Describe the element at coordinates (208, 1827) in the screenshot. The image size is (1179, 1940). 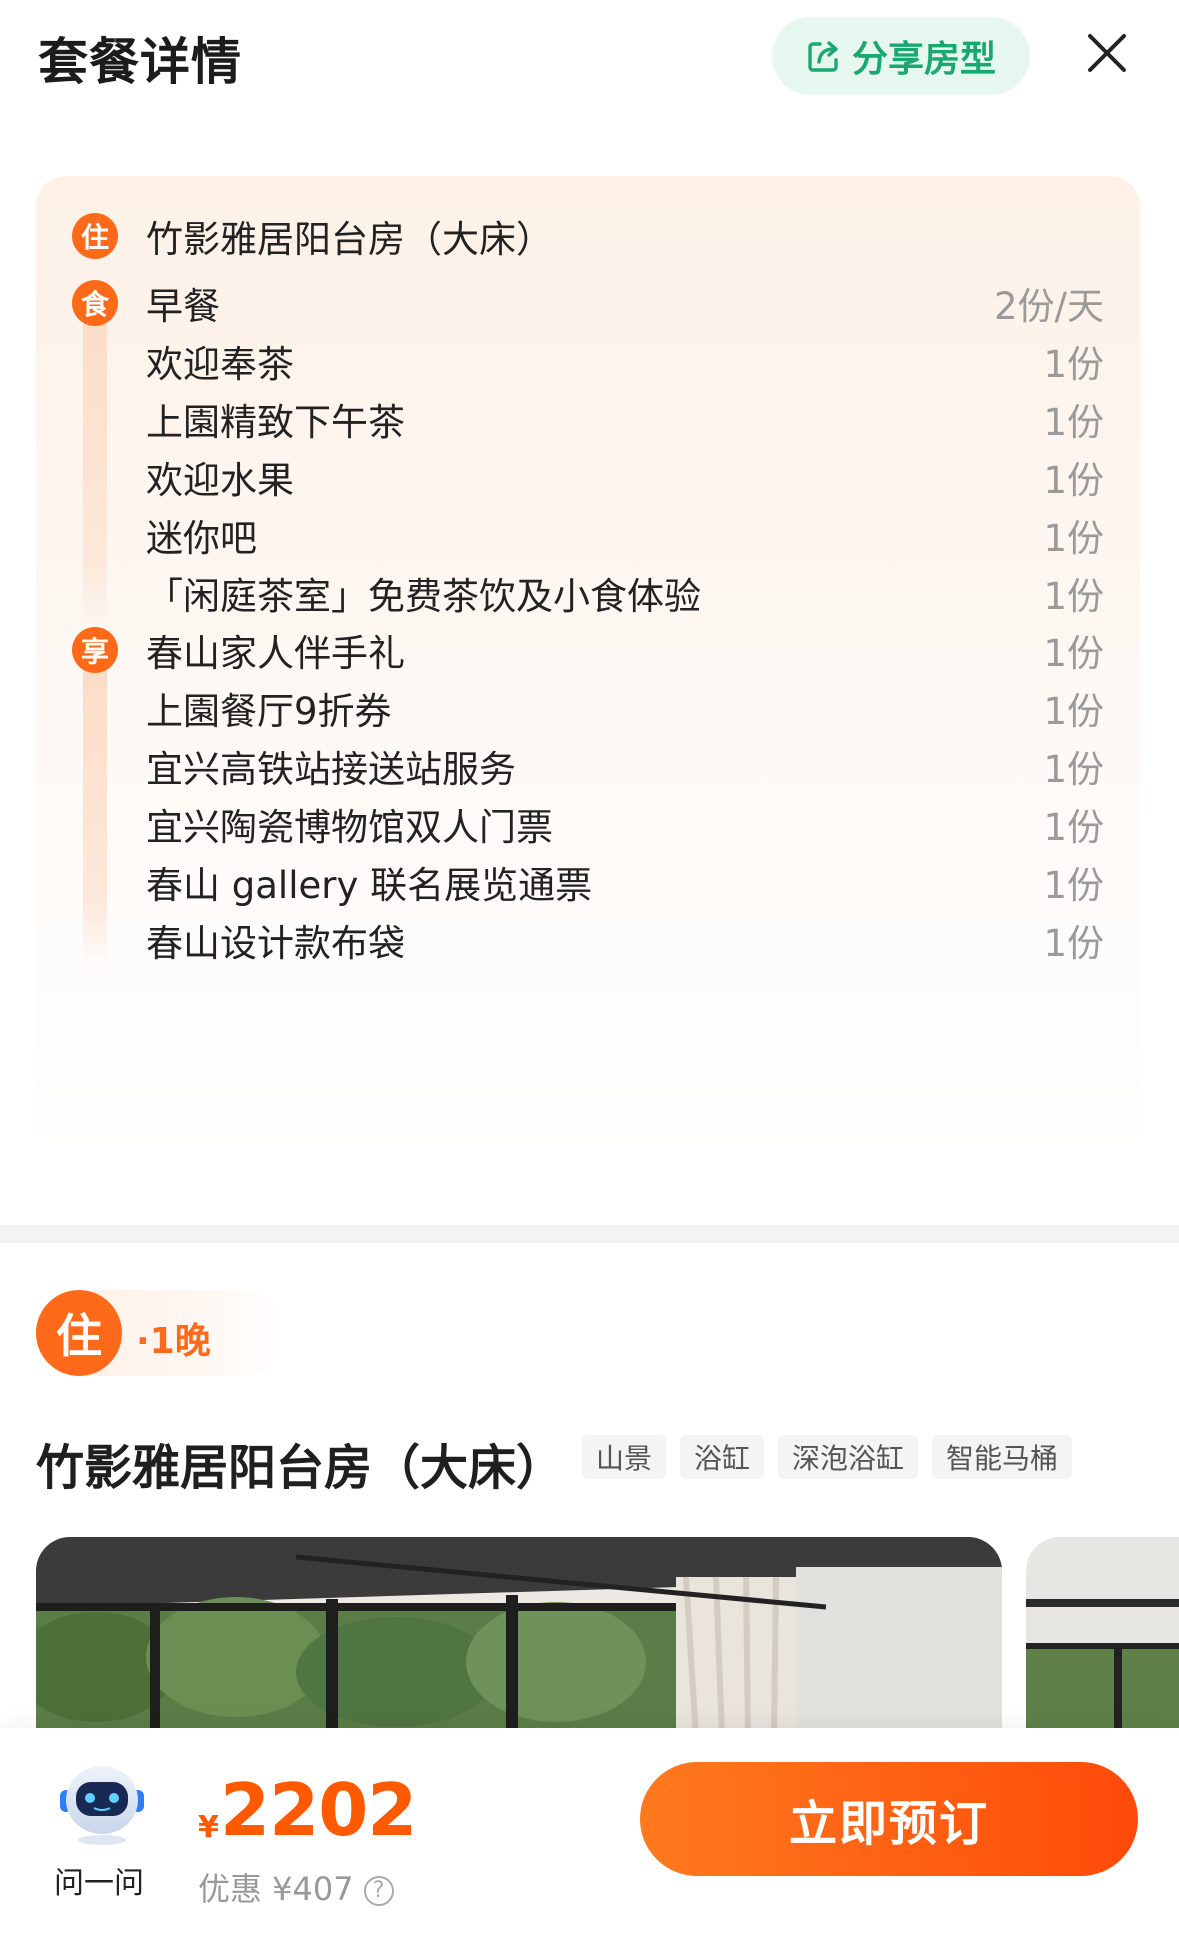
I see `currency-symbol: ¥` at that location.